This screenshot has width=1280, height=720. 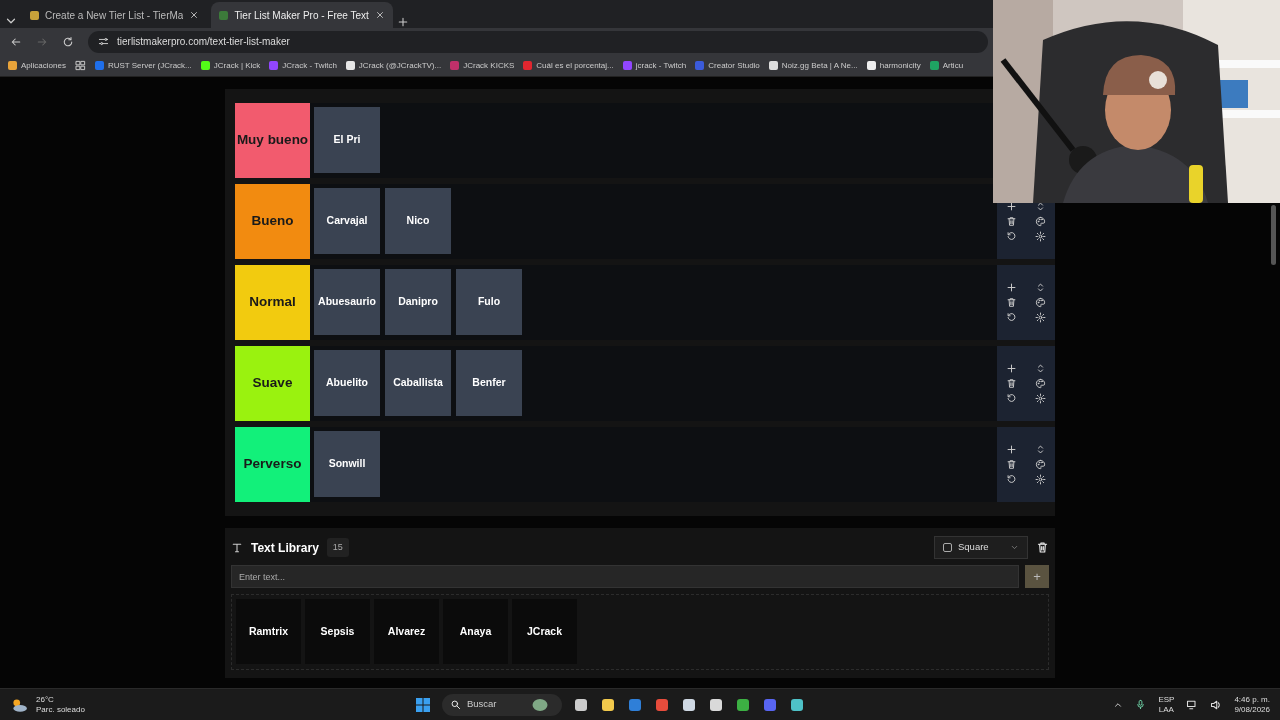 I want to click on bookmark: JCrack - Twitch, so click(x=303, y=65).